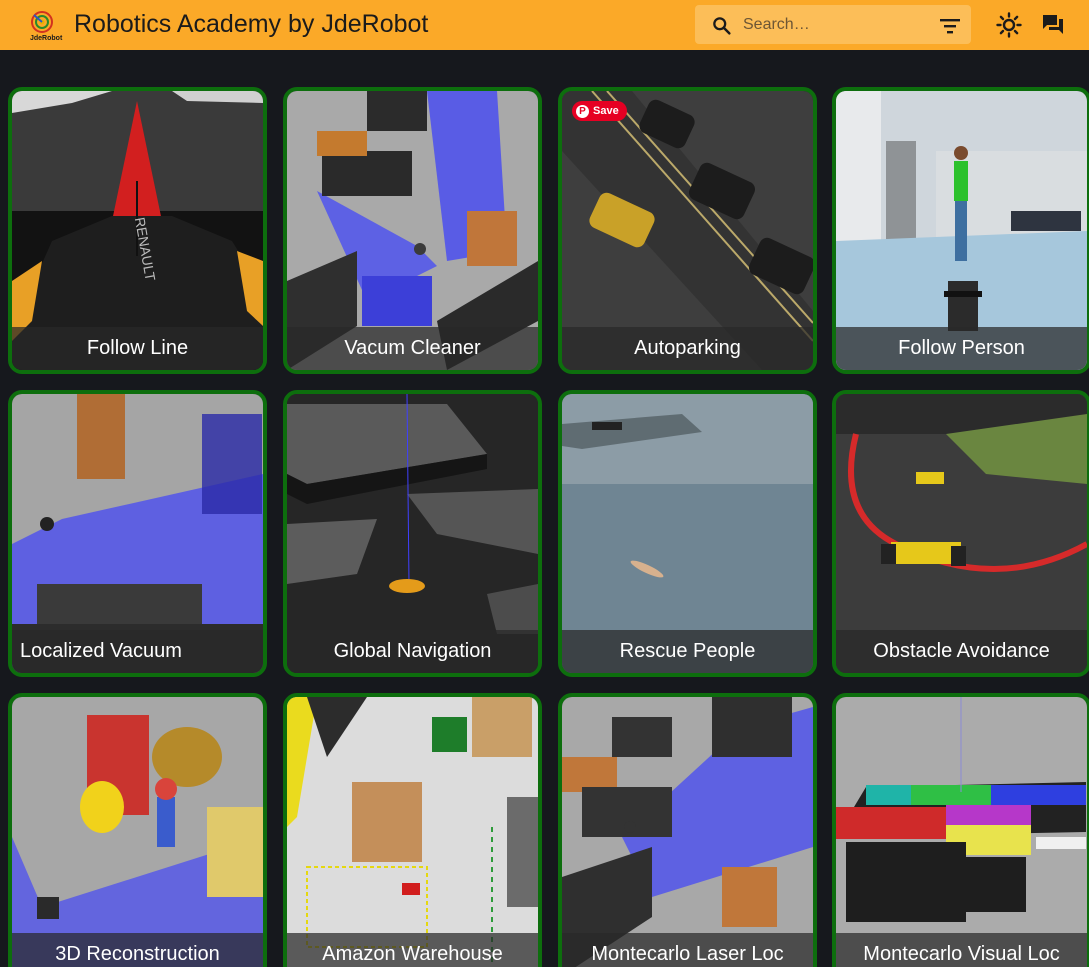  I want to click on exercise-card-rescue-people: Rescue People, so click(687, 533).